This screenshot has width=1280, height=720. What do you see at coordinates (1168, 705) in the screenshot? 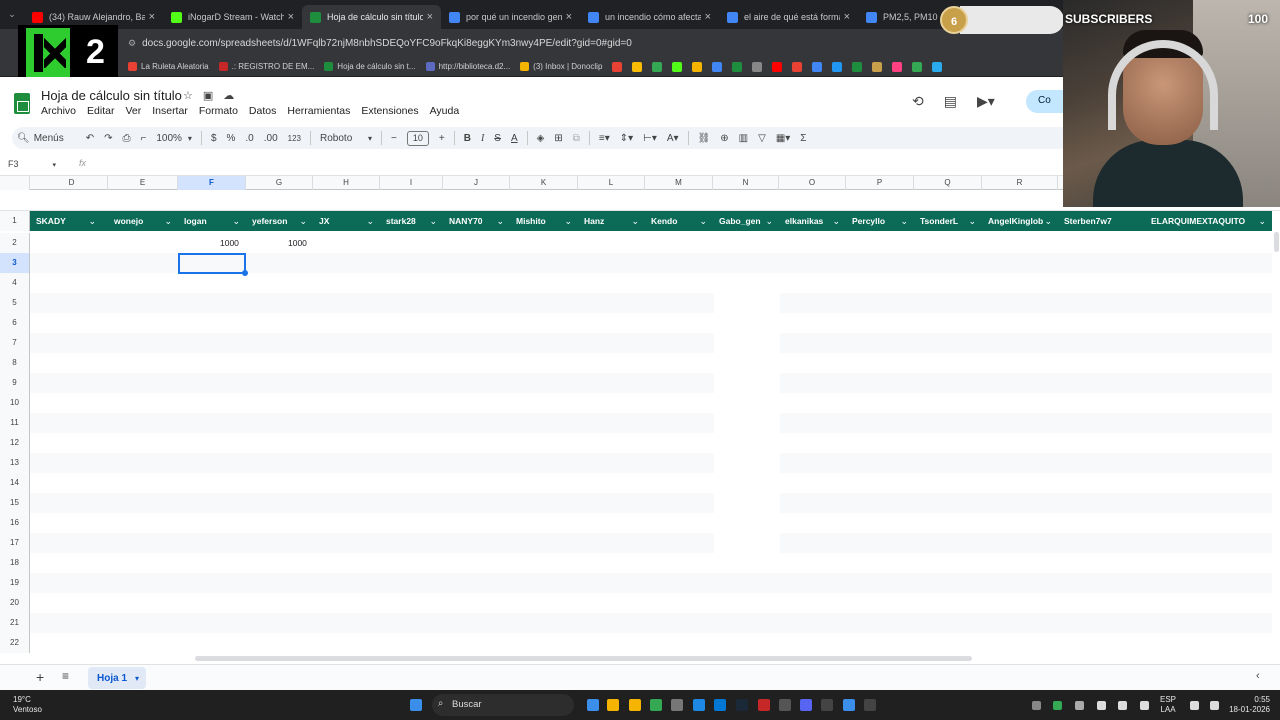
I see `language-indicator: ESP LAA` at bounding box center [1168, 705].